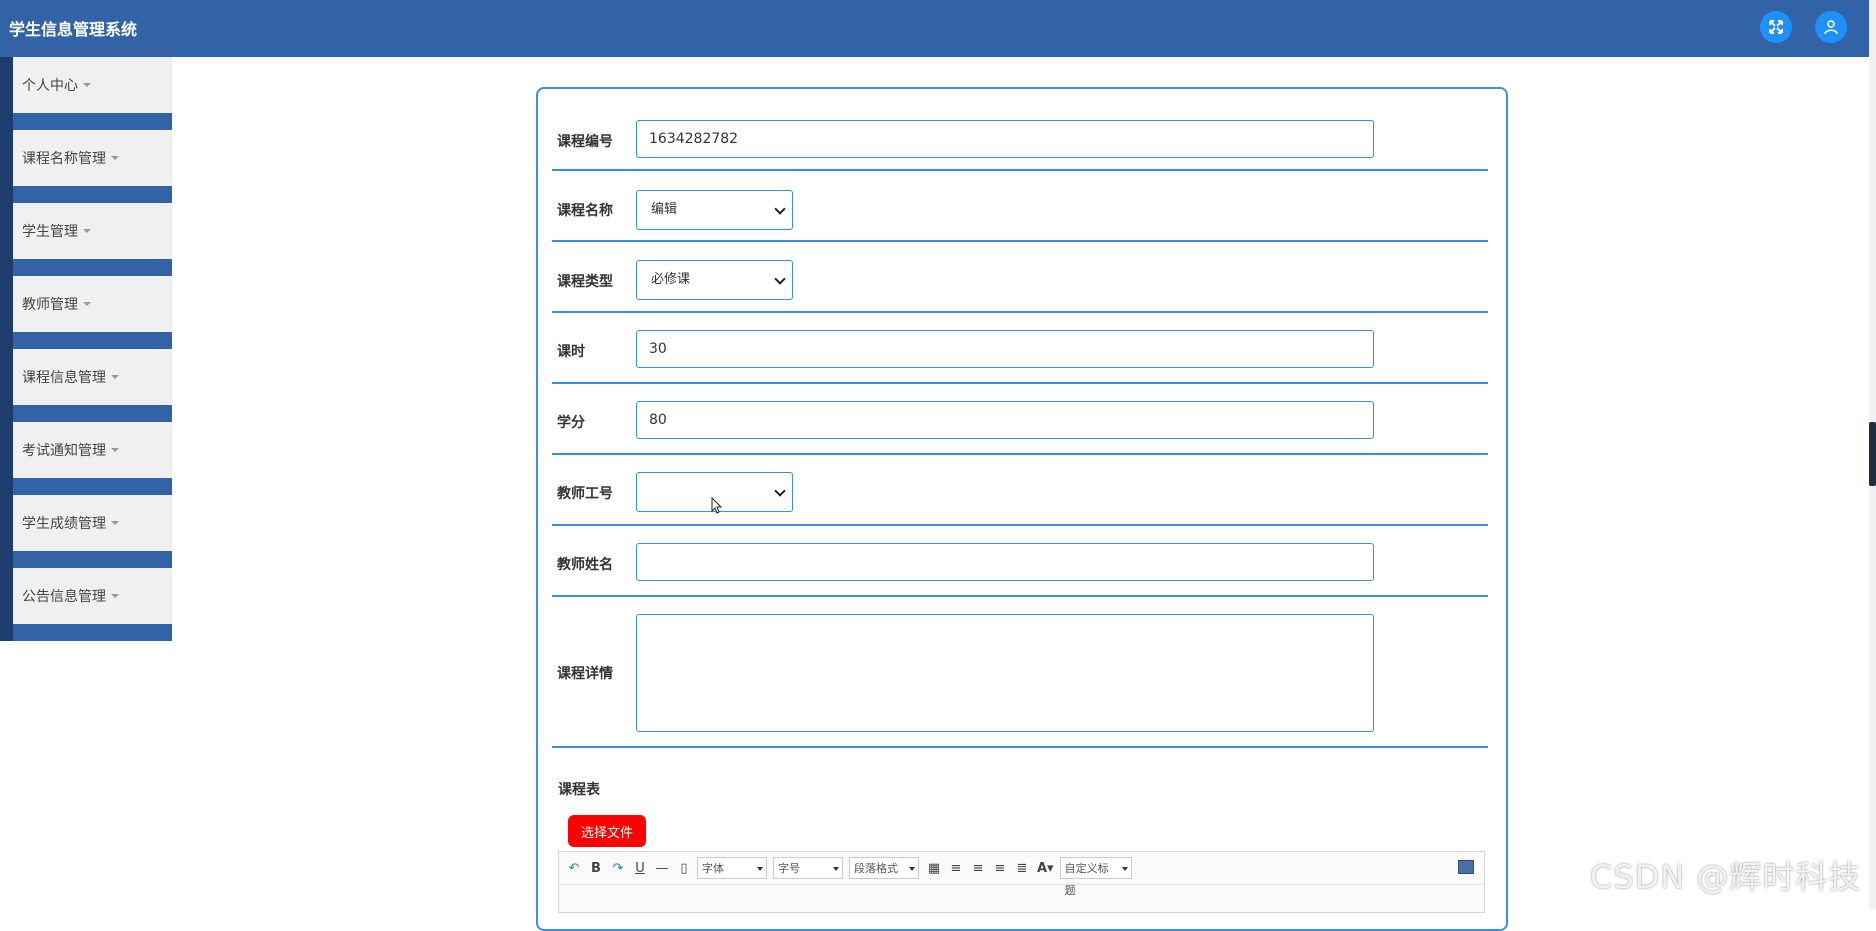 The width and height of the screenshot is (1876, 931). What do you see at coordinates (956, 868) in the screenshot?
I see `align-left-icon: ≡` at bounding box center [956, 868].